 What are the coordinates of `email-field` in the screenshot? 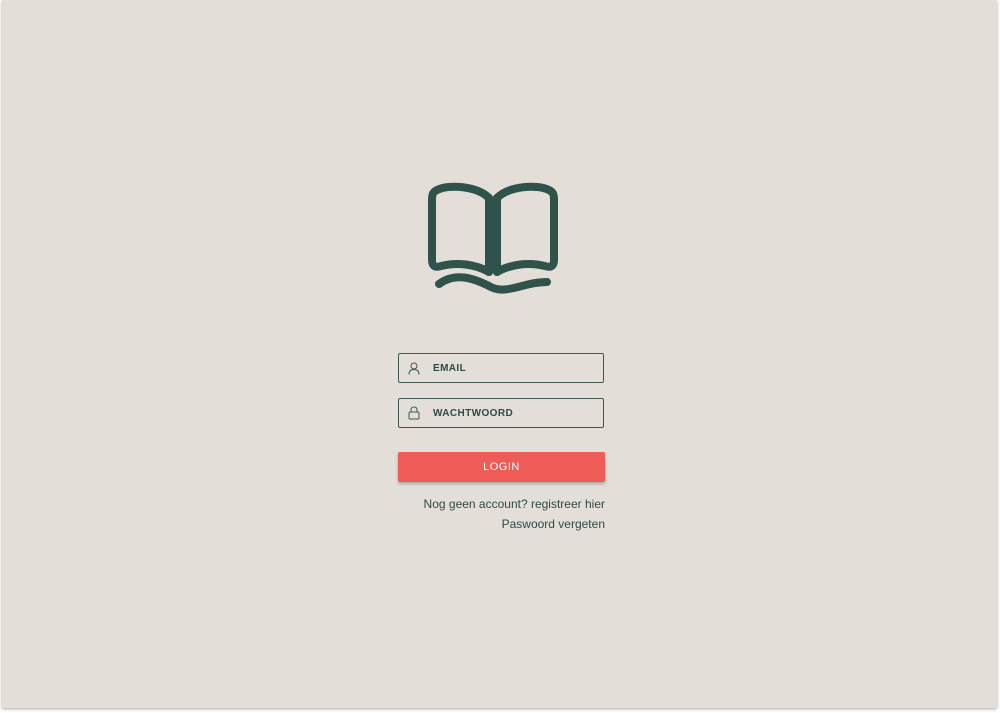 It's located at (501, 368).